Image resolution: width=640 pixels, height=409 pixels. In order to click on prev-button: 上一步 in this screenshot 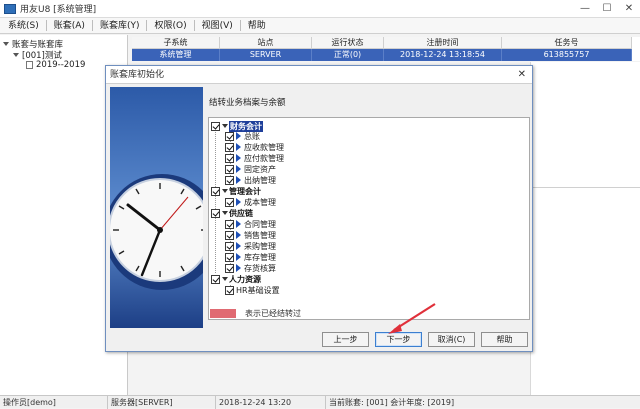, I will do `click(345, 339)`.